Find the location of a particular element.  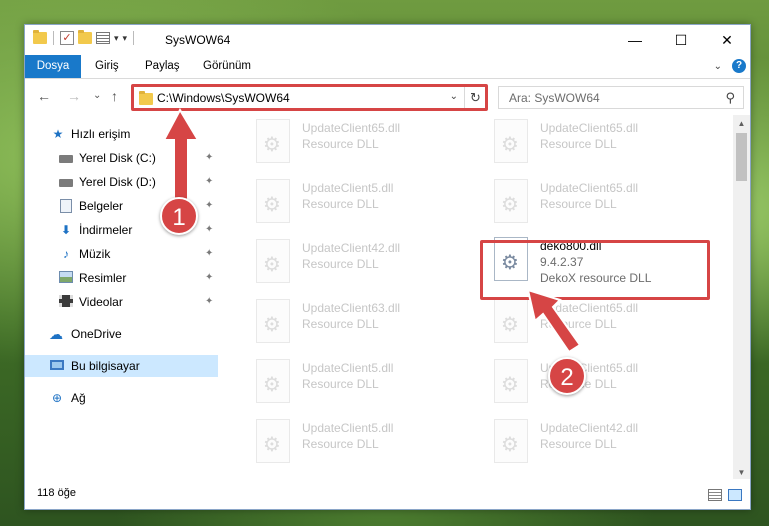

forward-arrow-icon: → is located at coordinates (74, 96).